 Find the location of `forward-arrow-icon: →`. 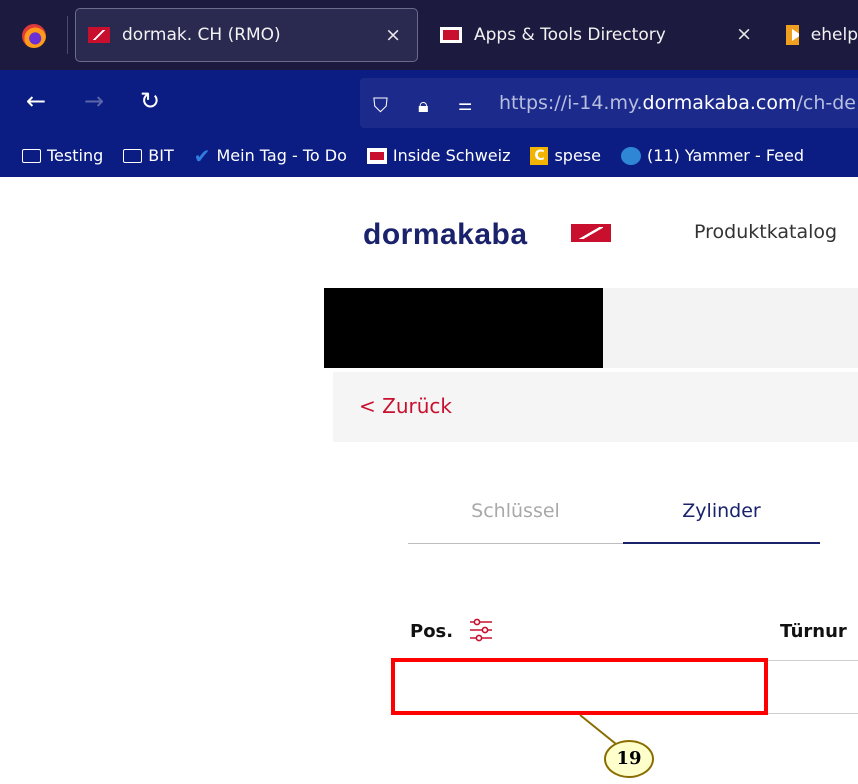

forward-arrow-icon: → is located at coordinates (94, 101).